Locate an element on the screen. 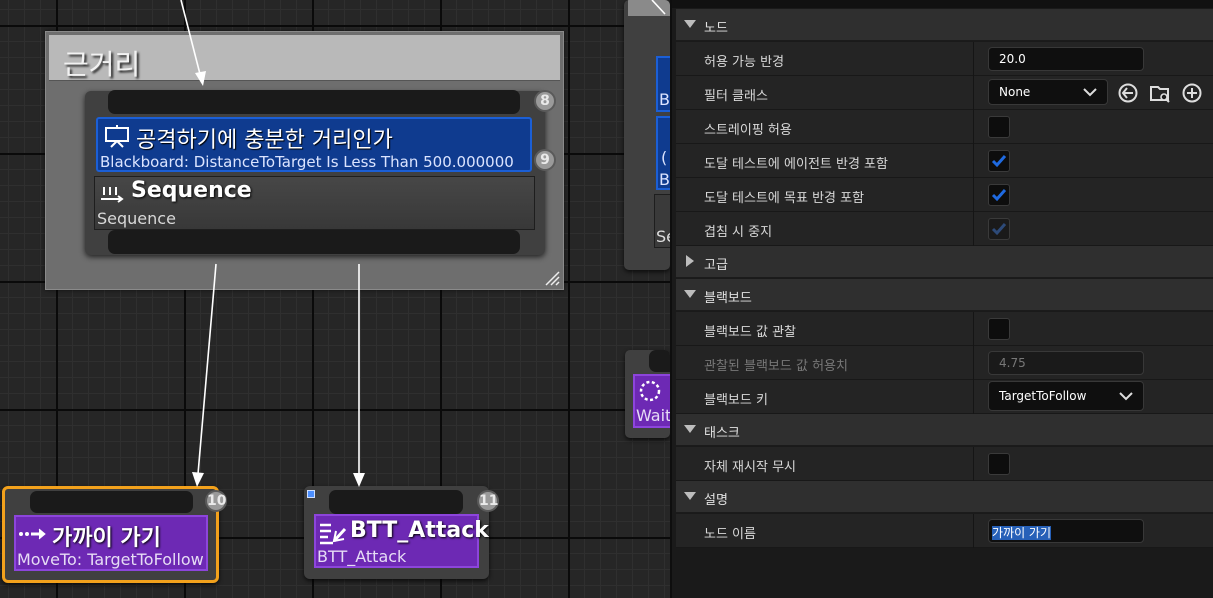 Image resolution: width=1213 pixels, height=598 pixels. row-ignore-restart-self: 자체 재시작 무시 is located at coordinates (944, 464).